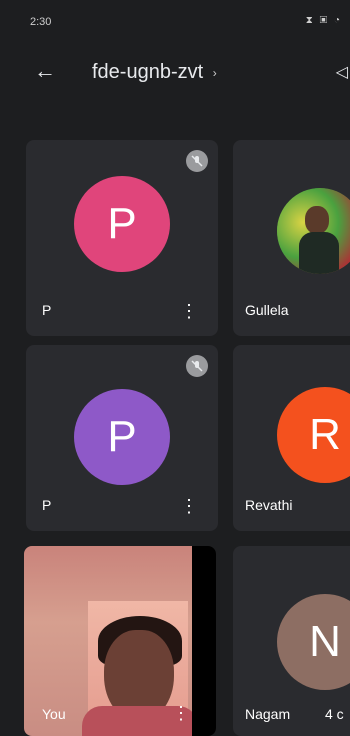  I want to click on participant-name: You, so click(54, 714).